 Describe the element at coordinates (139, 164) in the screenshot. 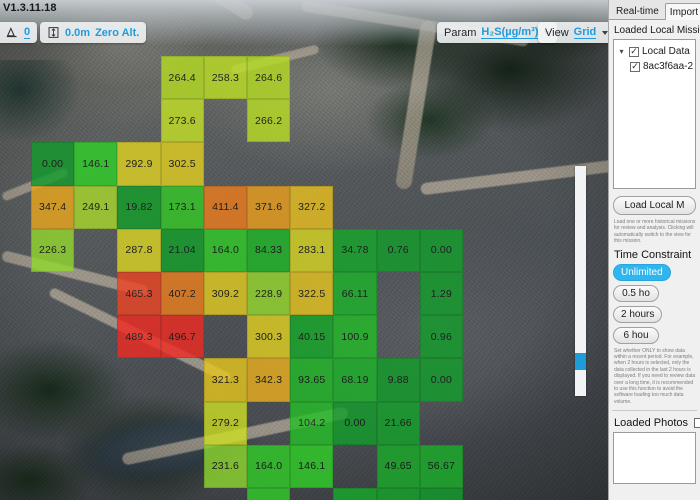

I see `grid-cell: 292.9` at that location.